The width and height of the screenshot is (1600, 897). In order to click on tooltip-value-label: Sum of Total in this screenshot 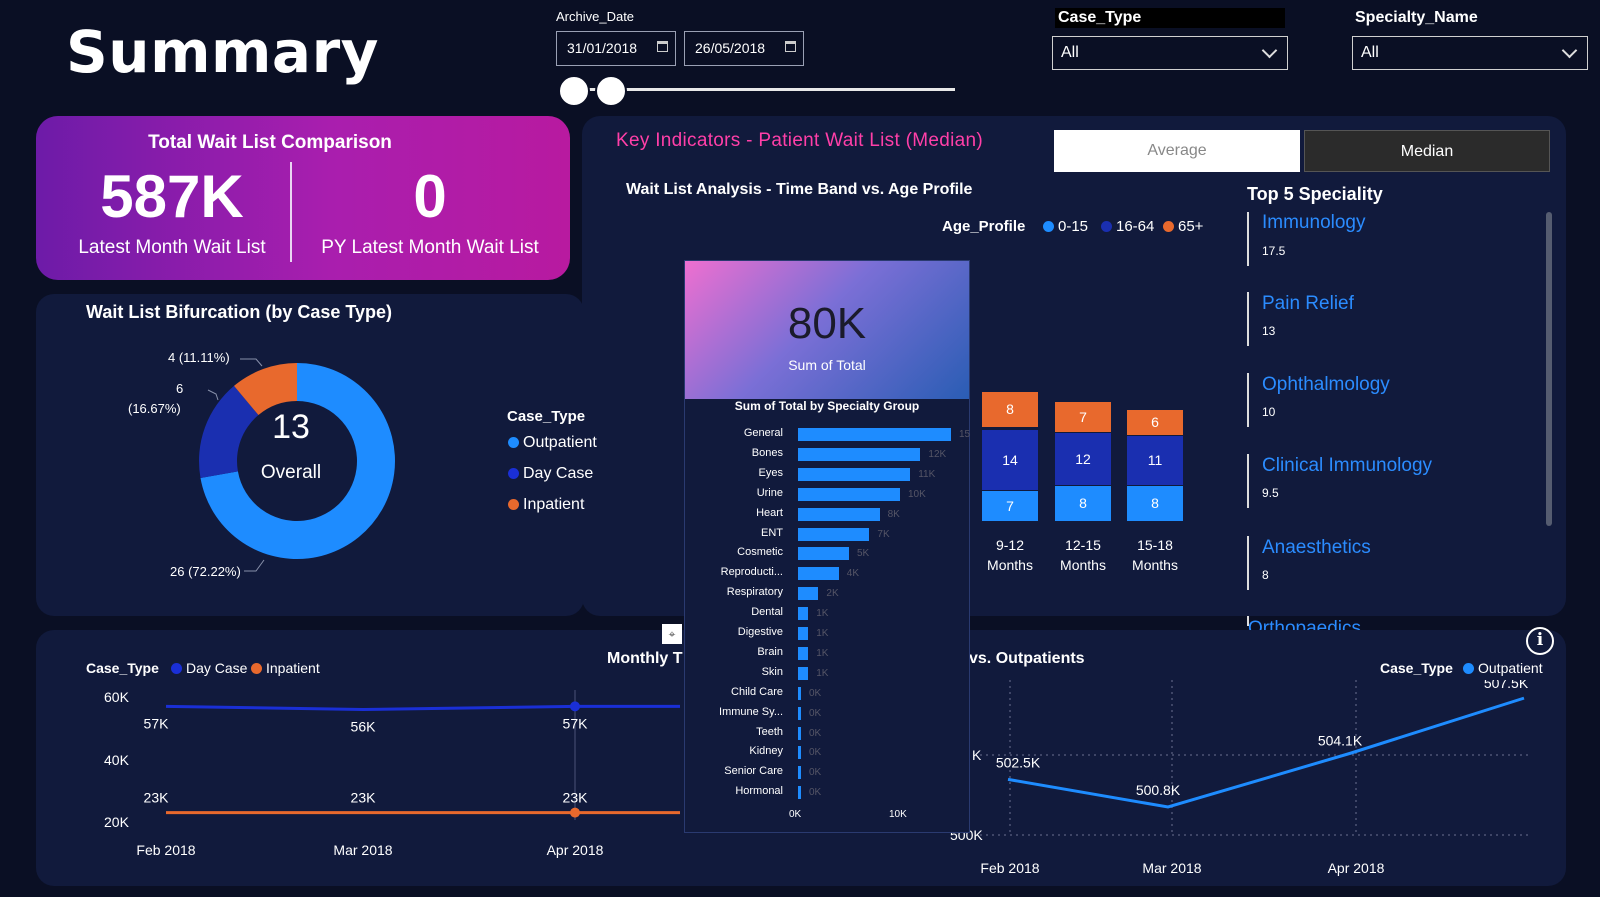, I will do `click(827, 365)`.